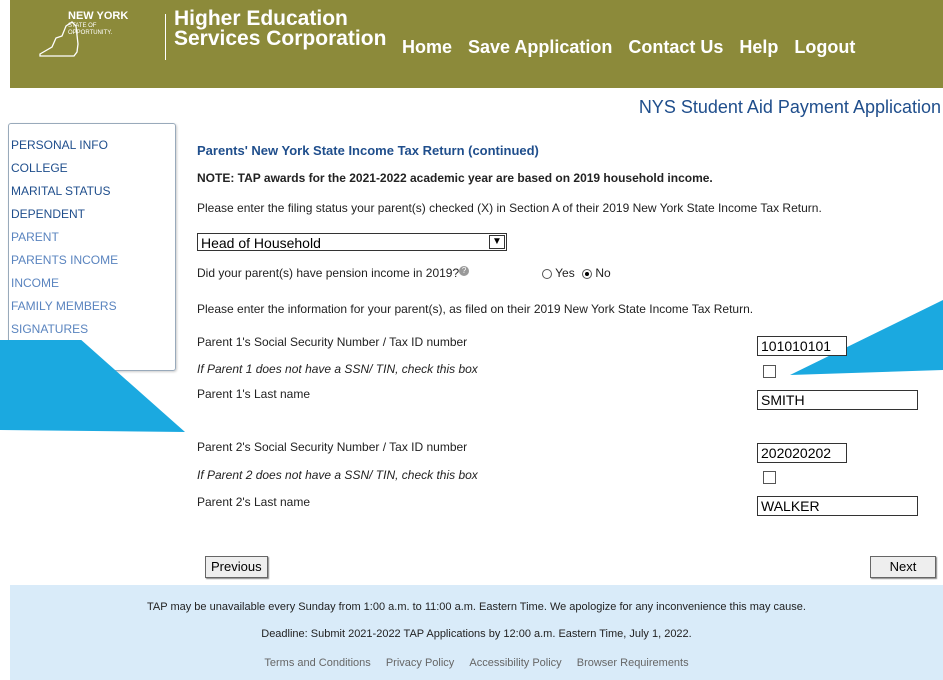 The image size is (943, 680). I want to click on nav-contact-us: Contact Us, so click(675, 51).